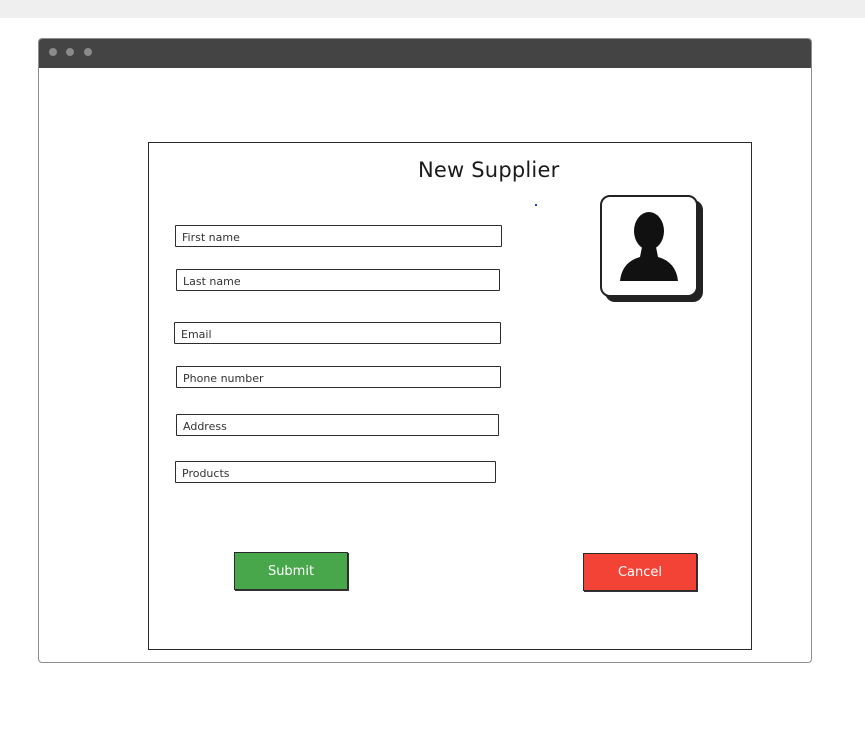 This screenshot has width=865, height=751. I want to click on user-silhouette-icon, so click(649, 246).